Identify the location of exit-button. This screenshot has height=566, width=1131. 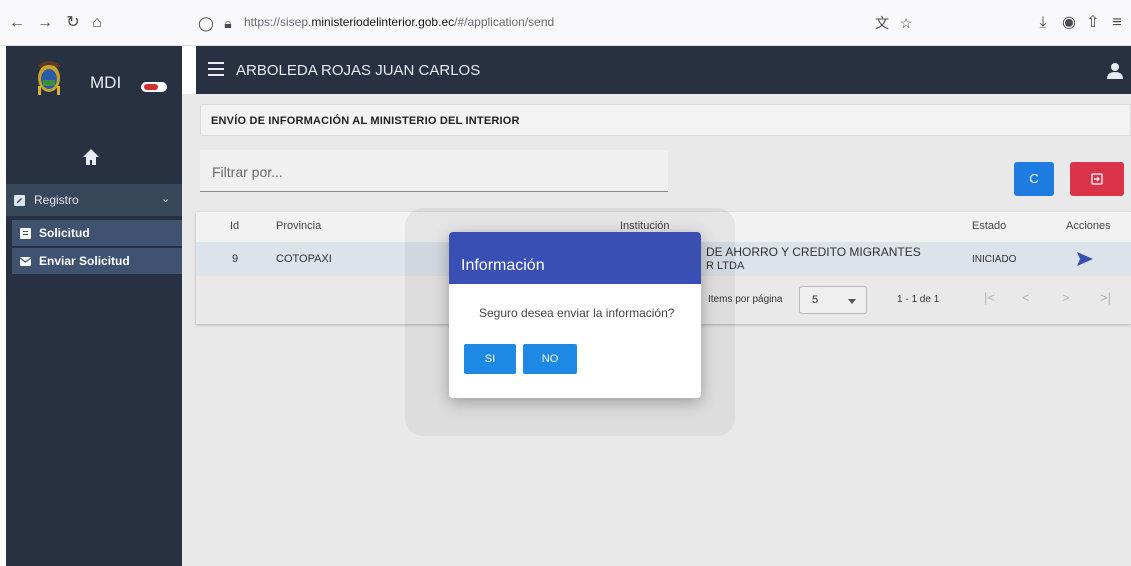
(1097, 179).